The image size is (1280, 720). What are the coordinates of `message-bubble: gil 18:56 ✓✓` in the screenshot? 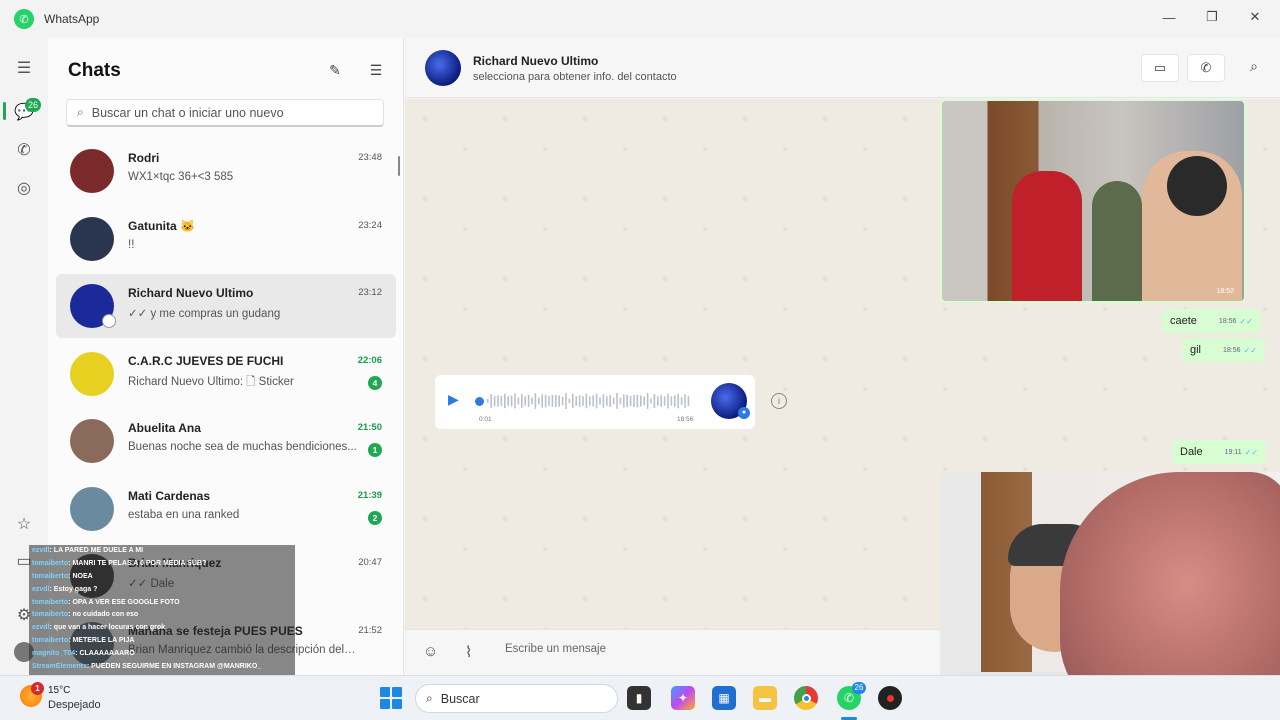 It's located at (1223, 350).